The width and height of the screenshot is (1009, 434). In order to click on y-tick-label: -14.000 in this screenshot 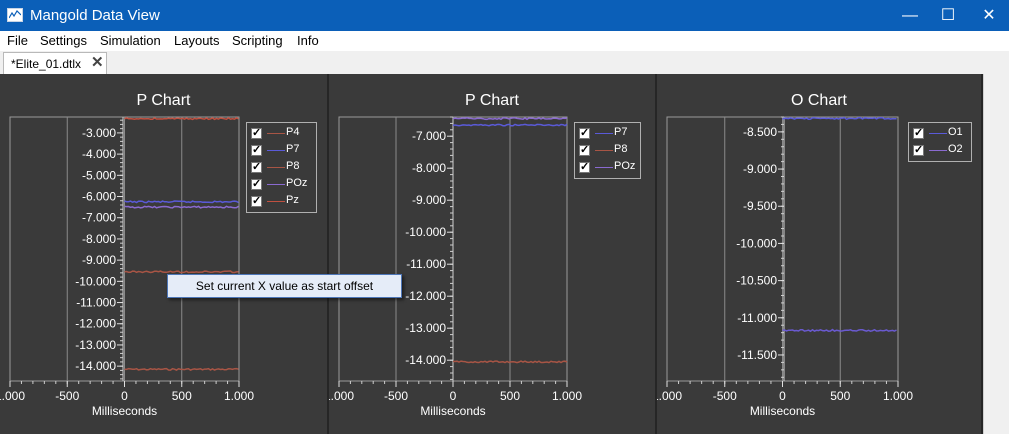, I will do `click(425, 360)`.